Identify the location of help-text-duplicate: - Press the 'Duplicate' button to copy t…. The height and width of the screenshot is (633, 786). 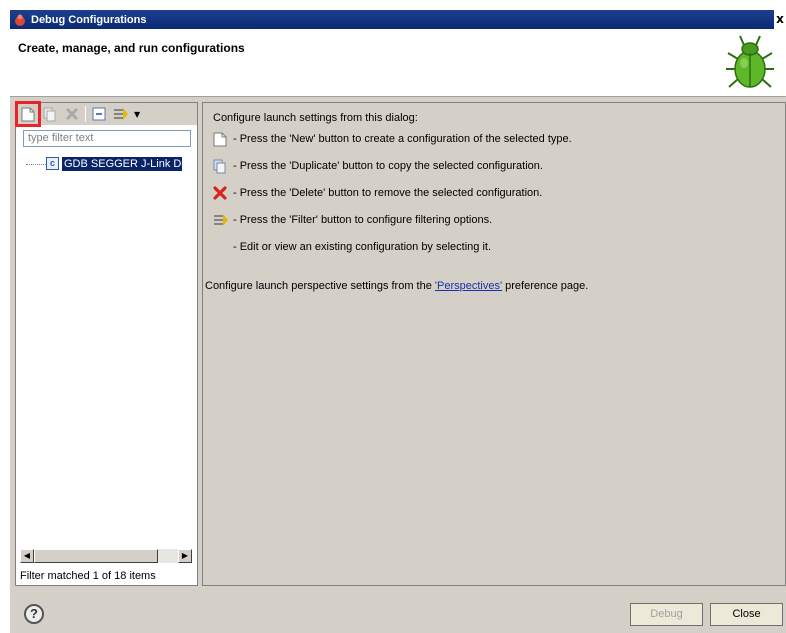
(388, 166).